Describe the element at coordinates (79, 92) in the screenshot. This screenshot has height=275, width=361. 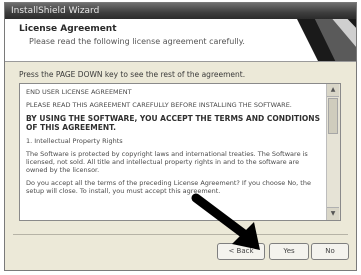
I see `license-heading: END USER LICENSE AGREEMENT` at that location.